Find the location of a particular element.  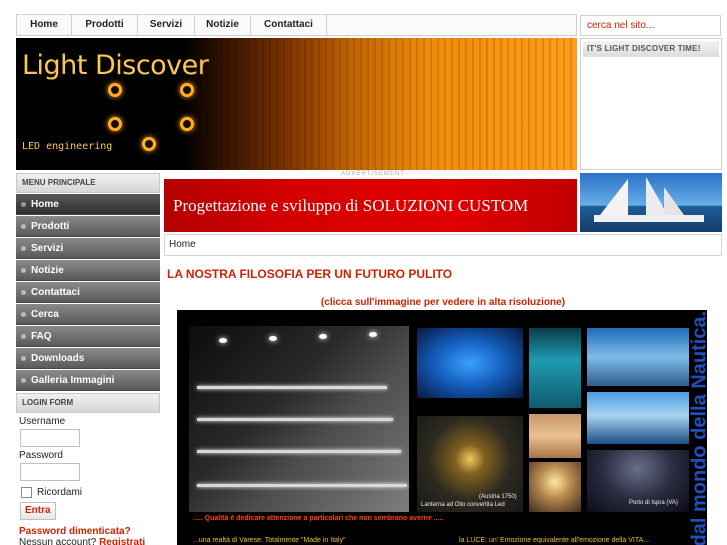

username-label: Username is located at coordinates (42, 421).